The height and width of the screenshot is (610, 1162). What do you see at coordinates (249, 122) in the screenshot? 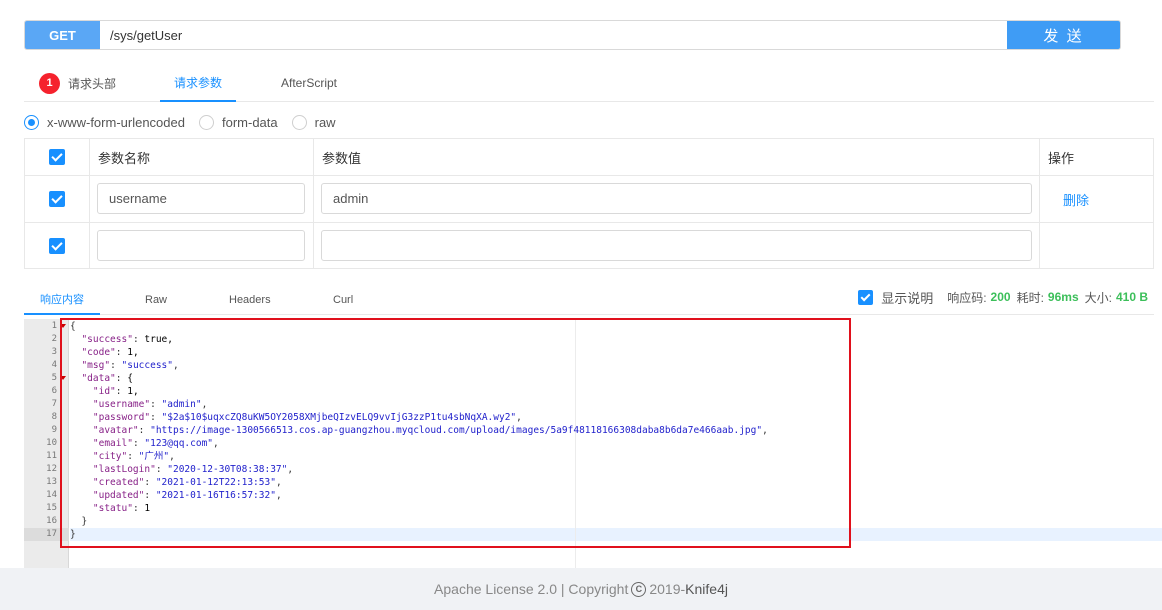
I see `radio-label: form-data` at bounding box center [249, 122].